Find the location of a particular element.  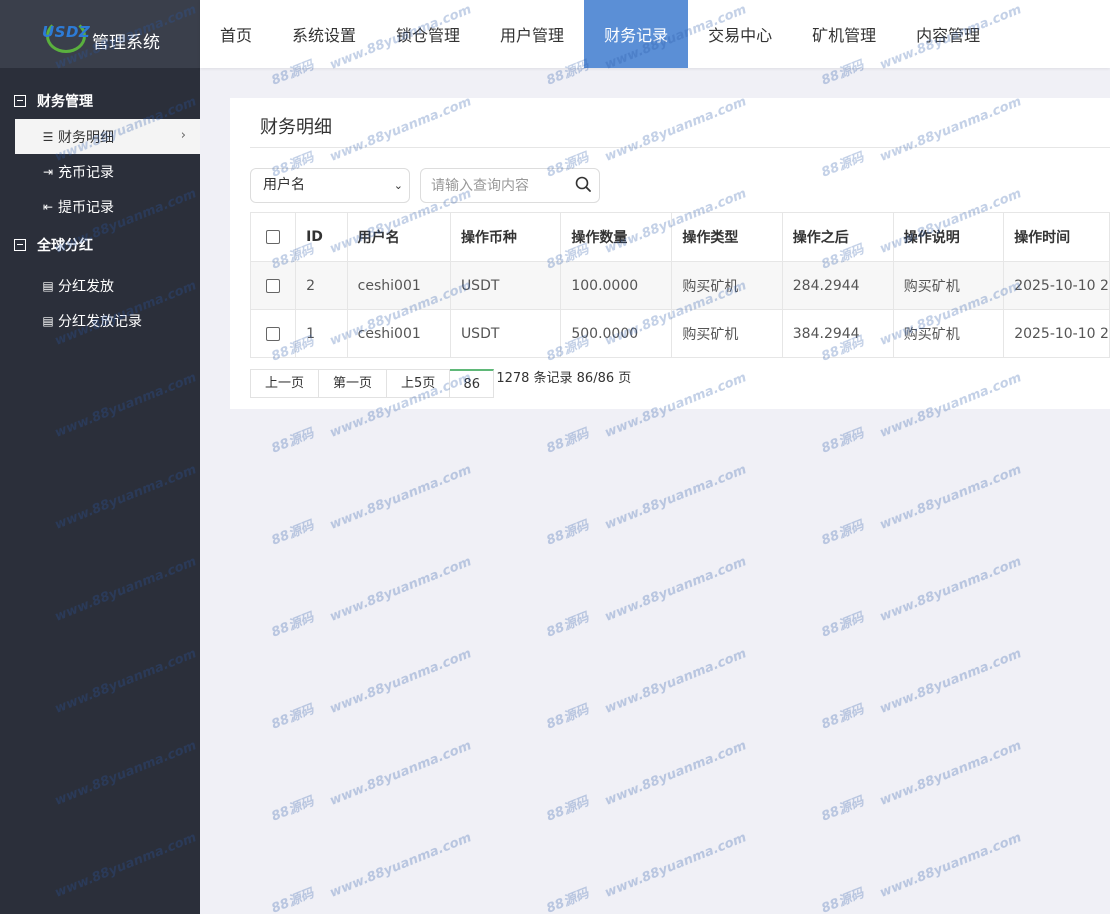

pagination: 上一页 第一页 上5页 86 1278 条记录 86/86 页 is located at coordinates (440, 384).